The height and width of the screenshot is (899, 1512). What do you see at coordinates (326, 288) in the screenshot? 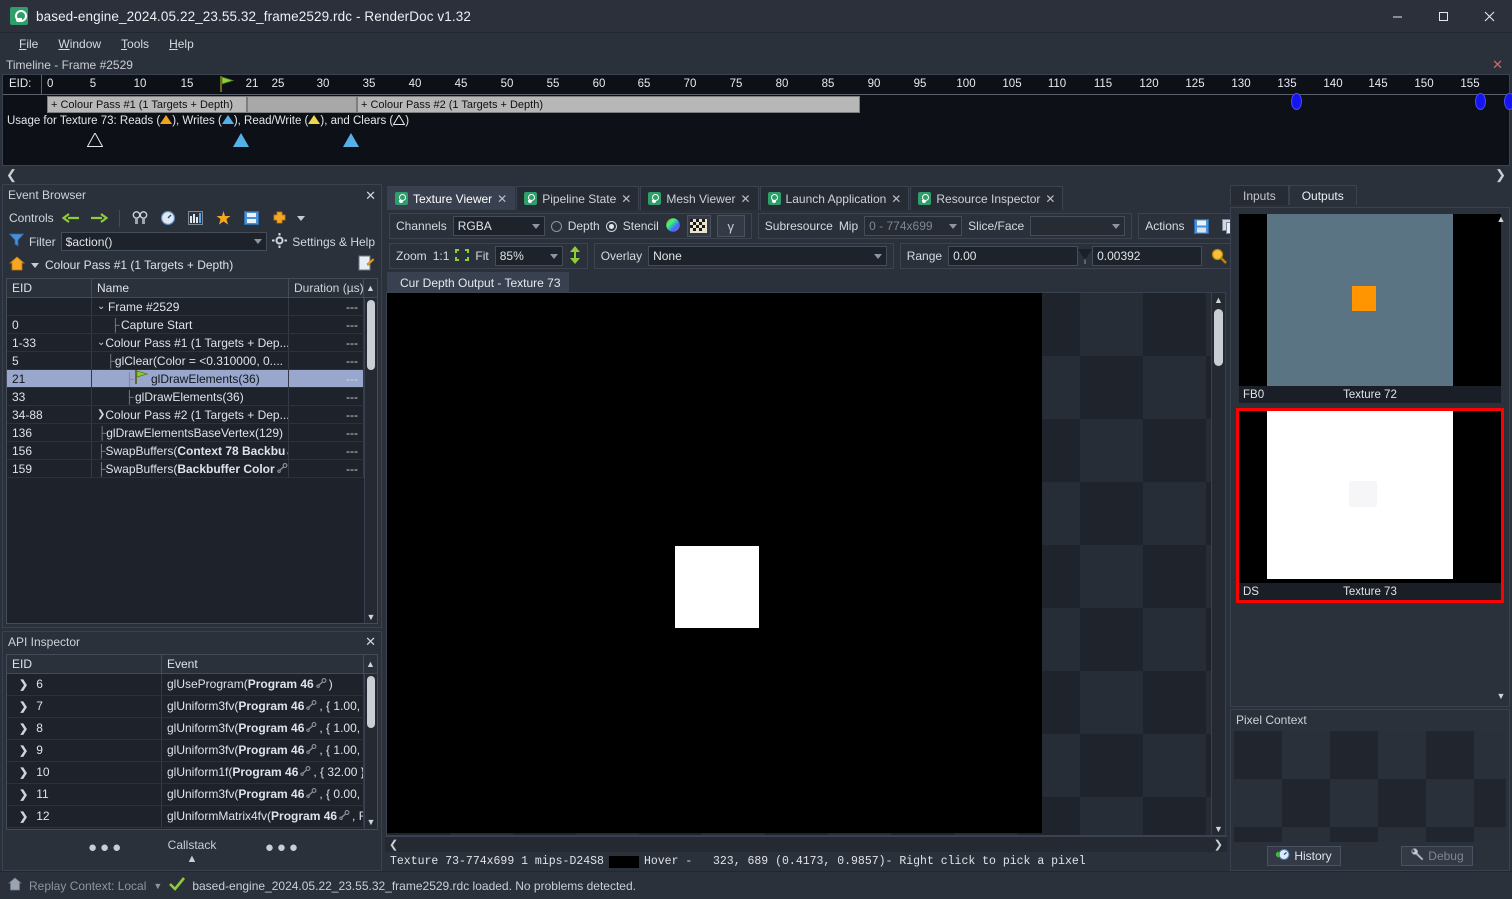
I see `col-duration: Duration (µs)` at bounding box center [326, 288].